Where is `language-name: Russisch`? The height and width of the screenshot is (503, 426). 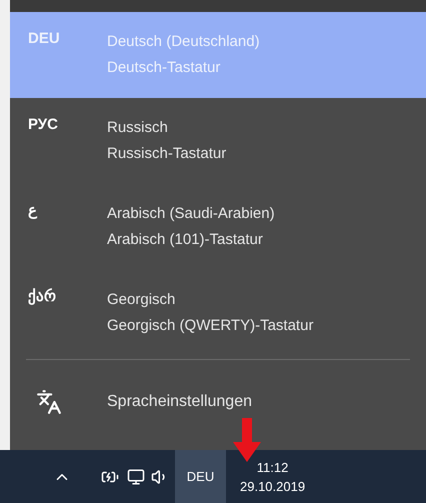 language-name: Russisch is located at coordinates (138, 128).